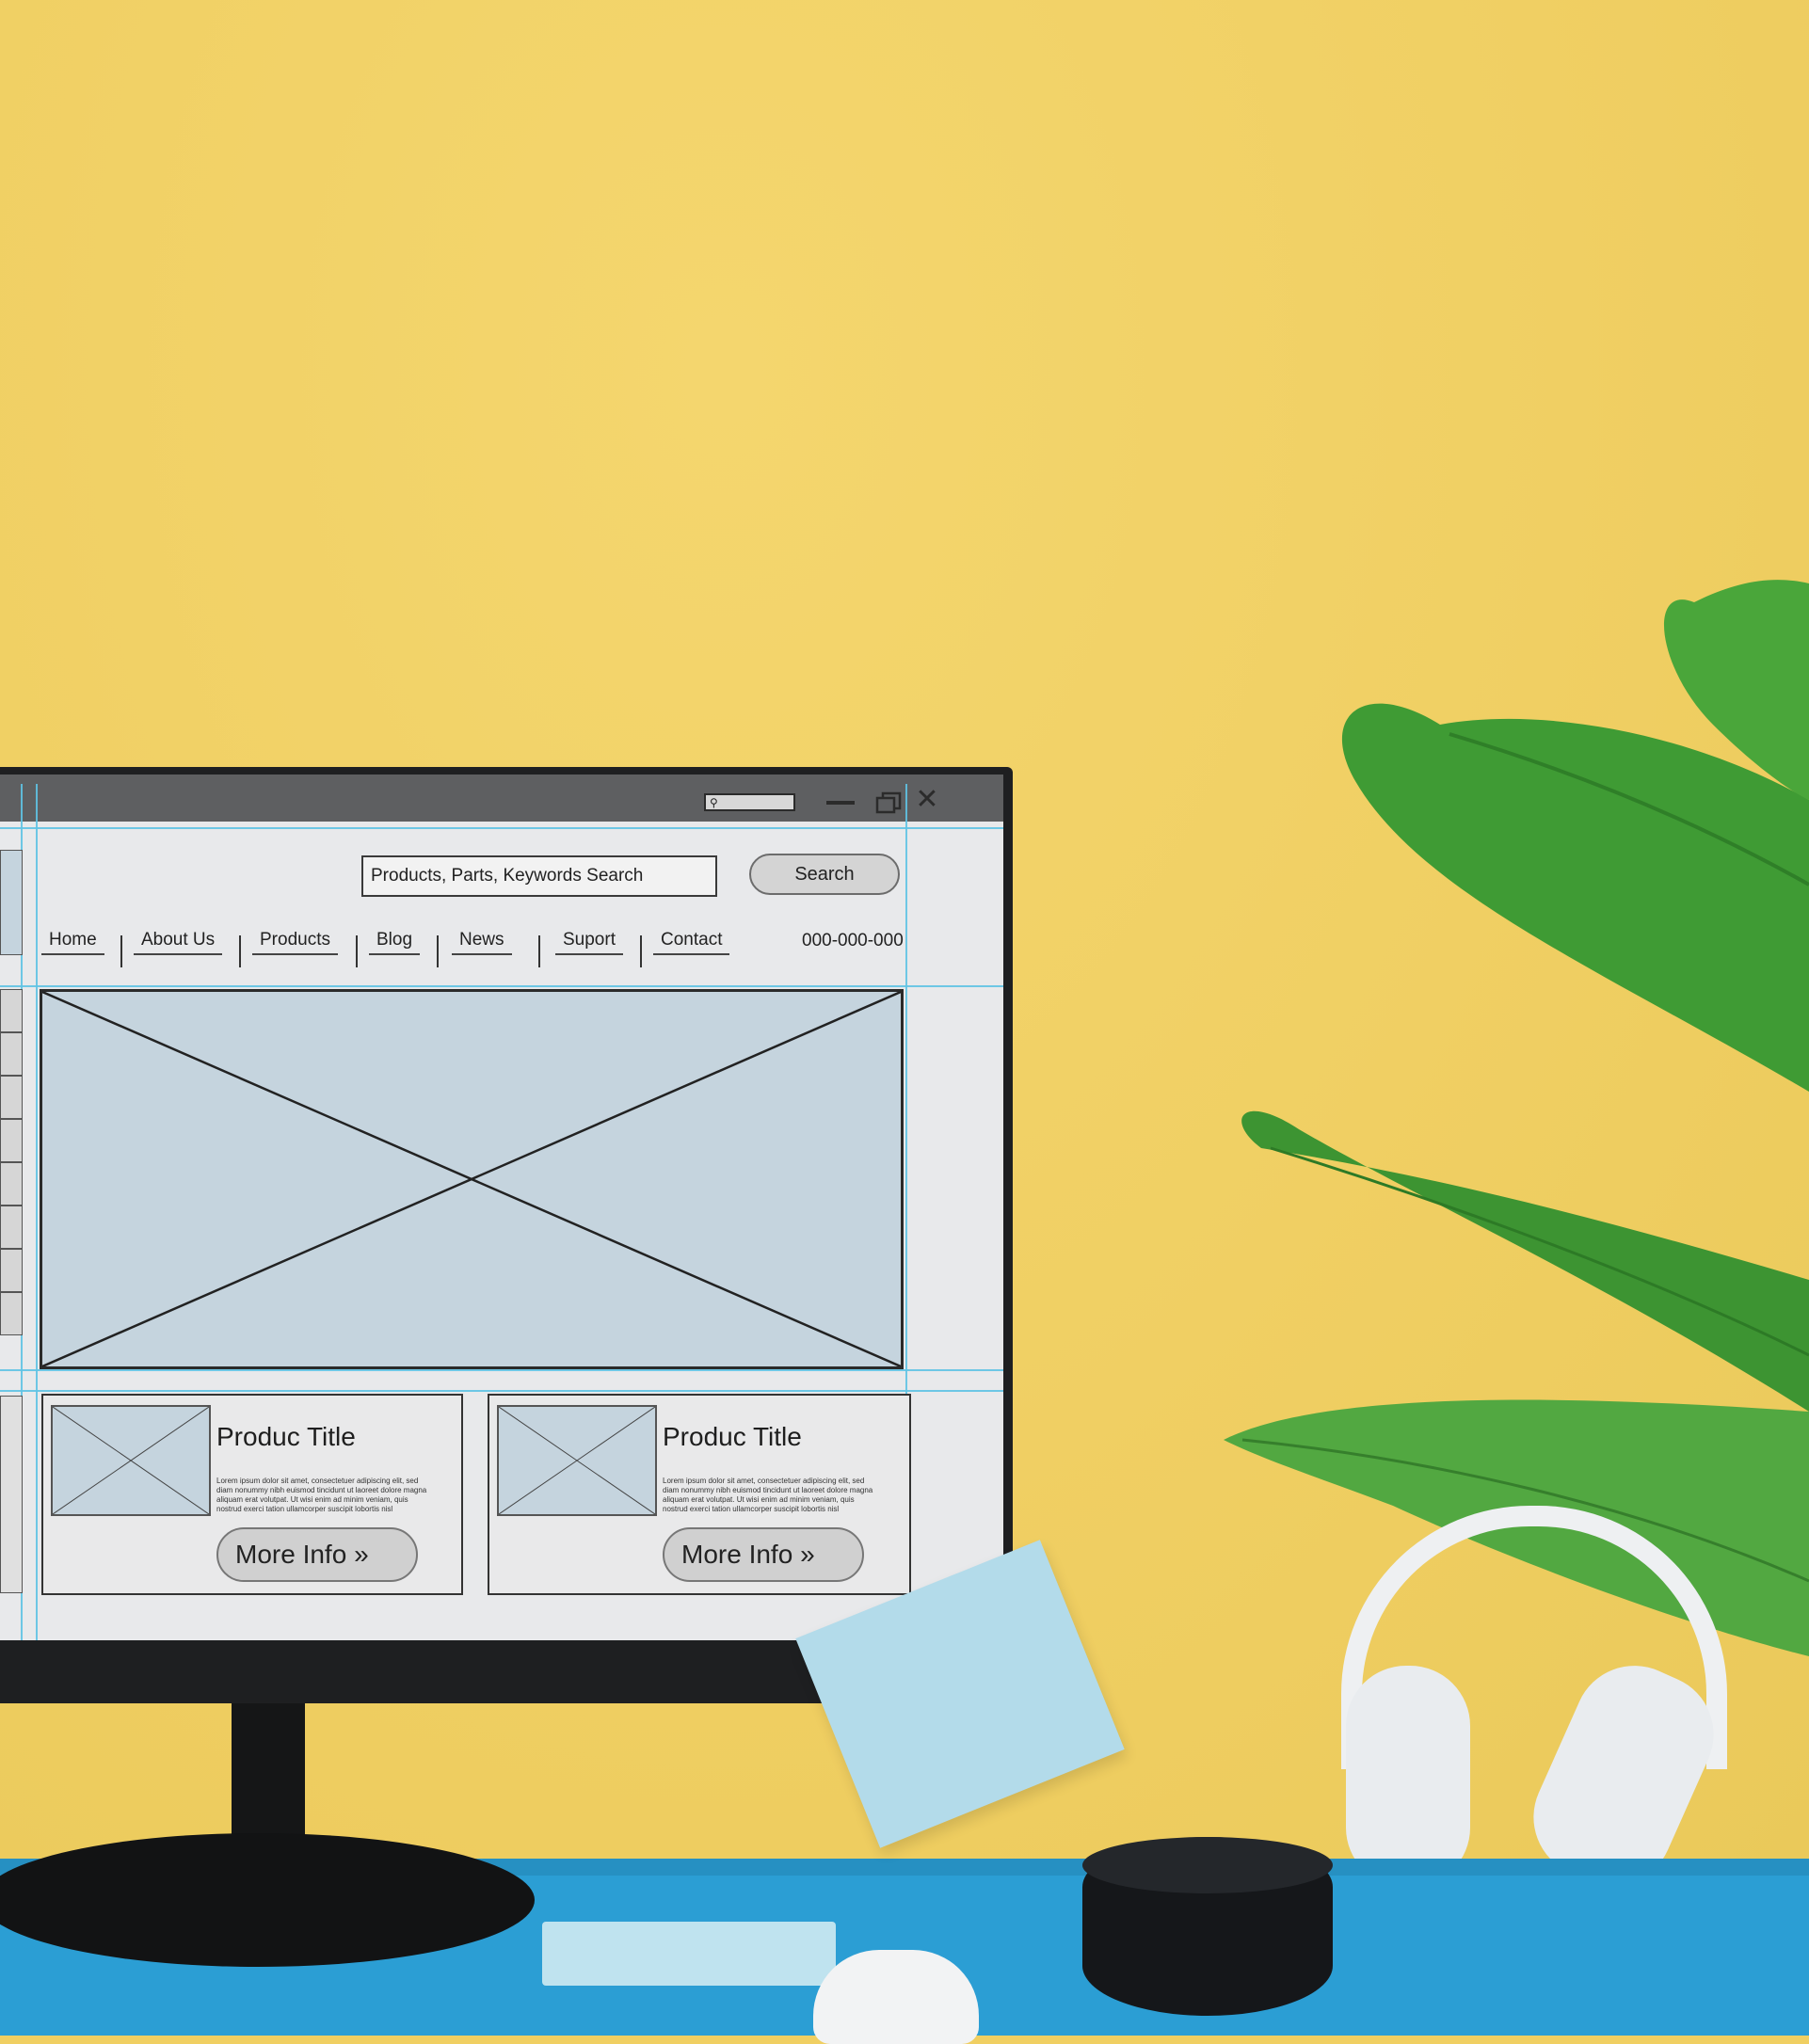 The image size is (1809, 2044). Describe the element at coordinates (825, 875) in the screenshot. I see `search-button: Search` at that location.